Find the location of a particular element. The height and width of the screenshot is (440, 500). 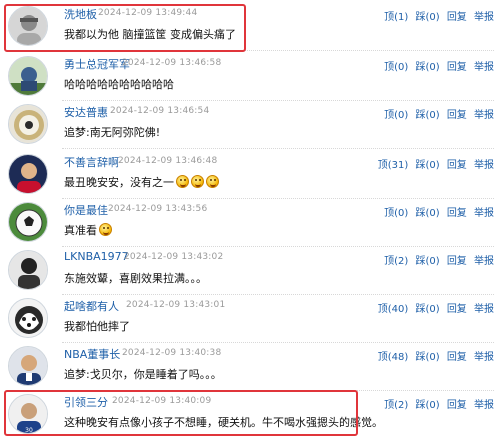

comment-timestamp: 2024-12-09 13:46:48 is located at coordinates (168, 161).